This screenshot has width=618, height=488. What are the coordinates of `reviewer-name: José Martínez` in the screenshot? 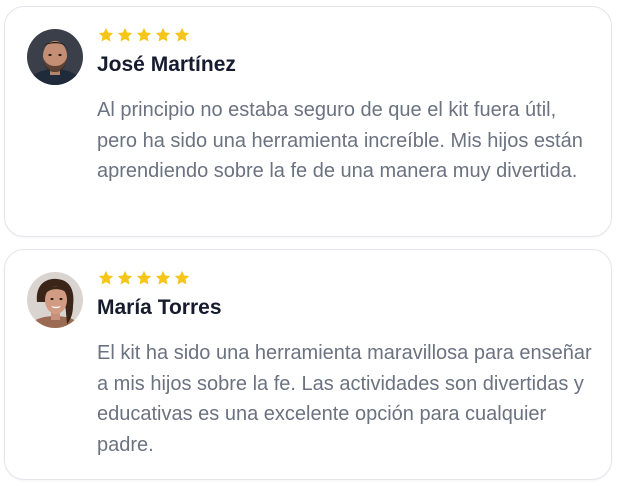 It's located at (166, 64).